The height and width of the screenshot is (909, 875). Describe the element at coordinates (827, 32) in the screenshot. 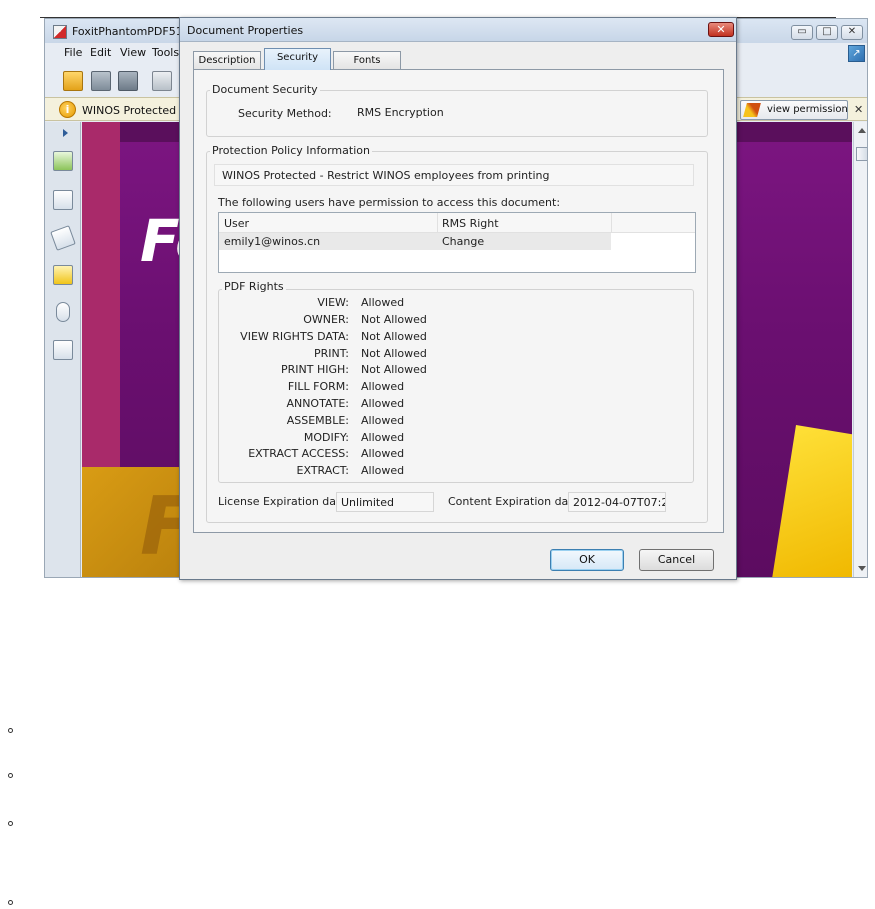

I see `maximize-icon: □` at that location.